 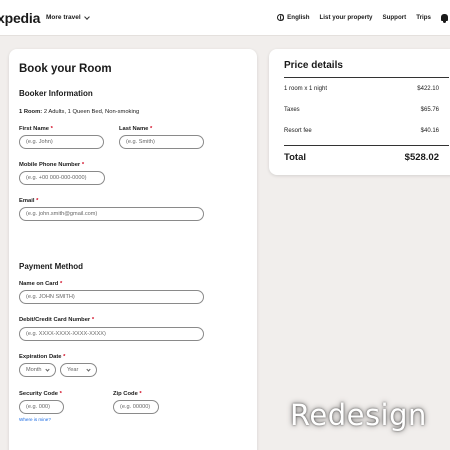 I want to click on month-value: Month, so click(x=34, y=370).